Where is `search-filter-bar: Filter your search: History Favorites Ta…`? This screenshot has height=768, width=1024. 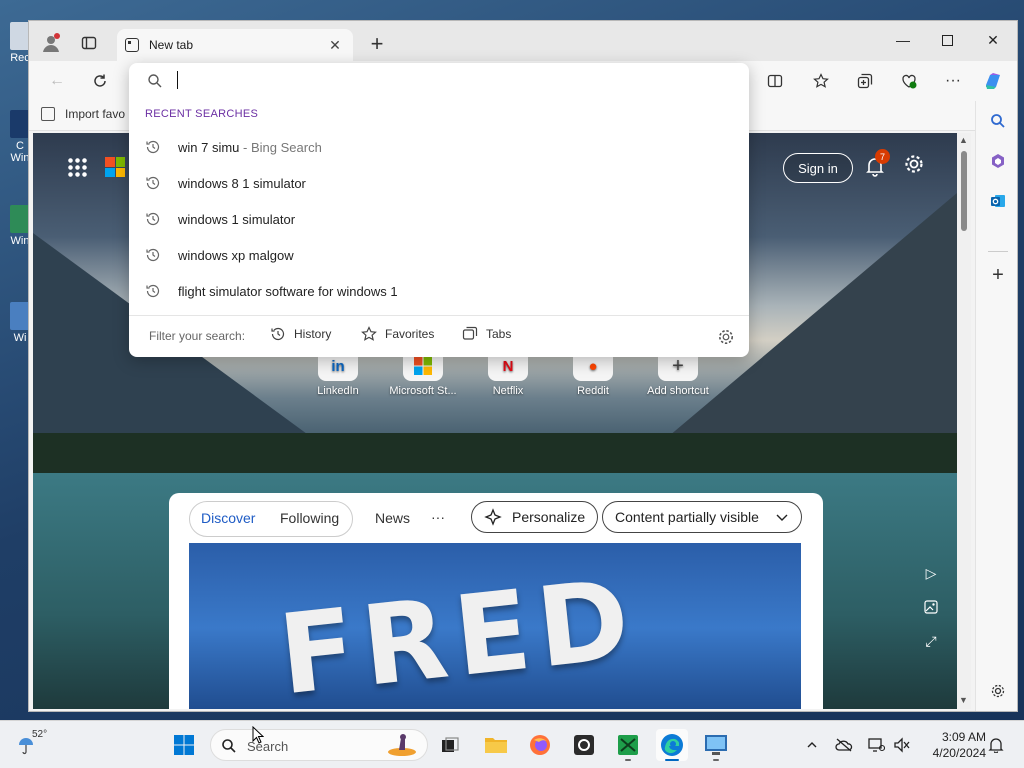 search-filter-bar: Filter your search: History Favorites Ta… is located at coordinates (439, 335).